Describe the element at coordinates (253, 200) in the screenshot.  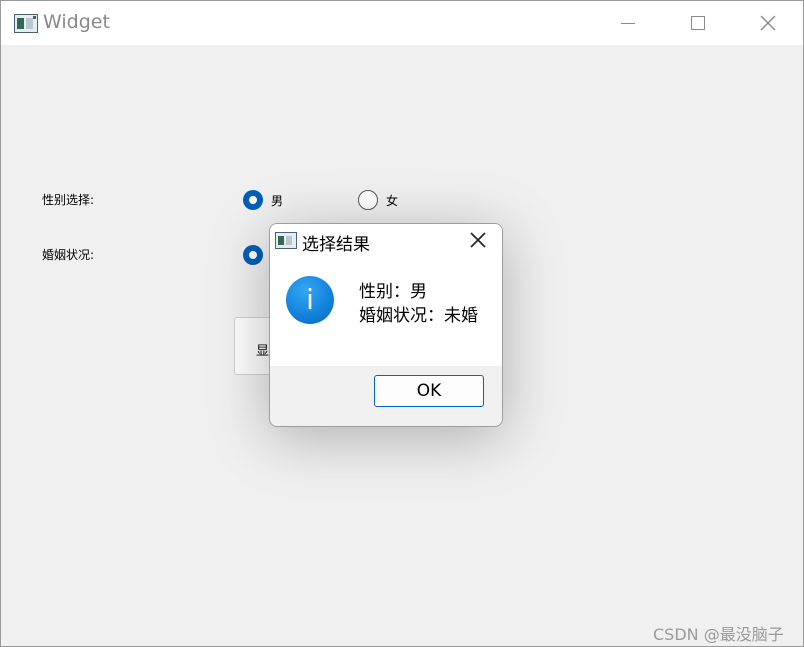
I see `gender-male-radio` at that location.